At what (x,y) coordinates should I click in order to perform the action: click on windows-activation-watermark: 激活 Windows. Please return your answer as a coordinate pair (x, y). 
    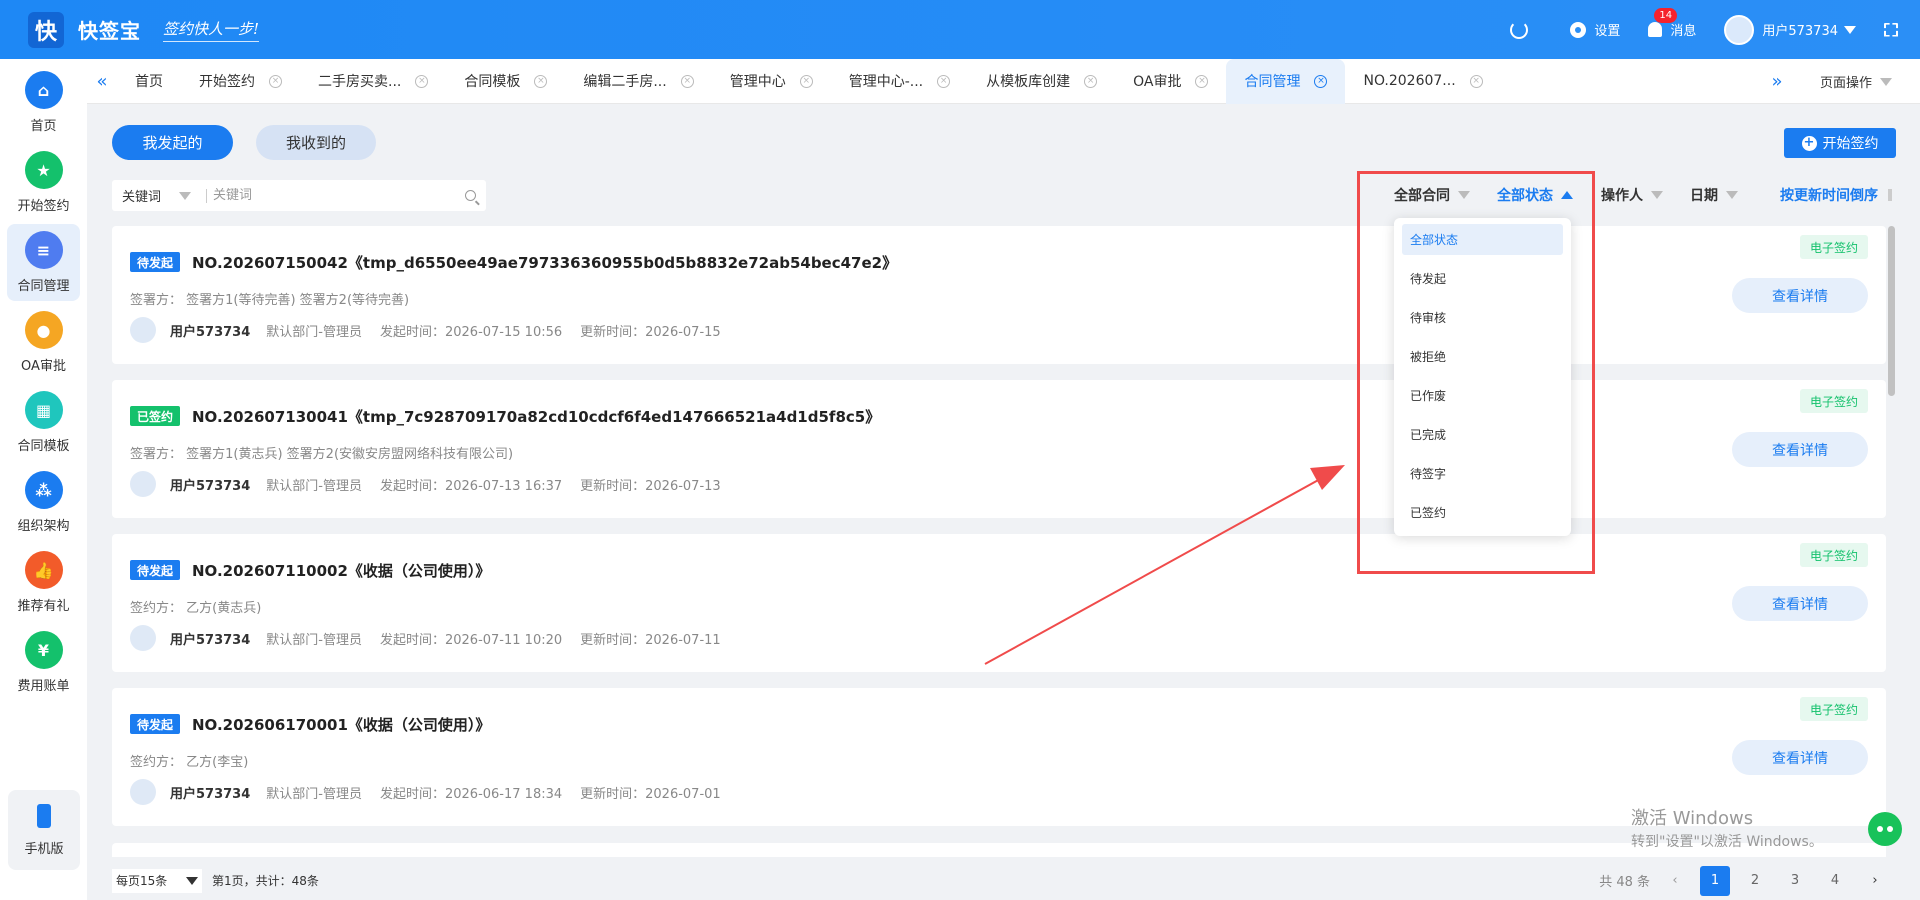
    Looking at the image, I should click on (1692, 818).